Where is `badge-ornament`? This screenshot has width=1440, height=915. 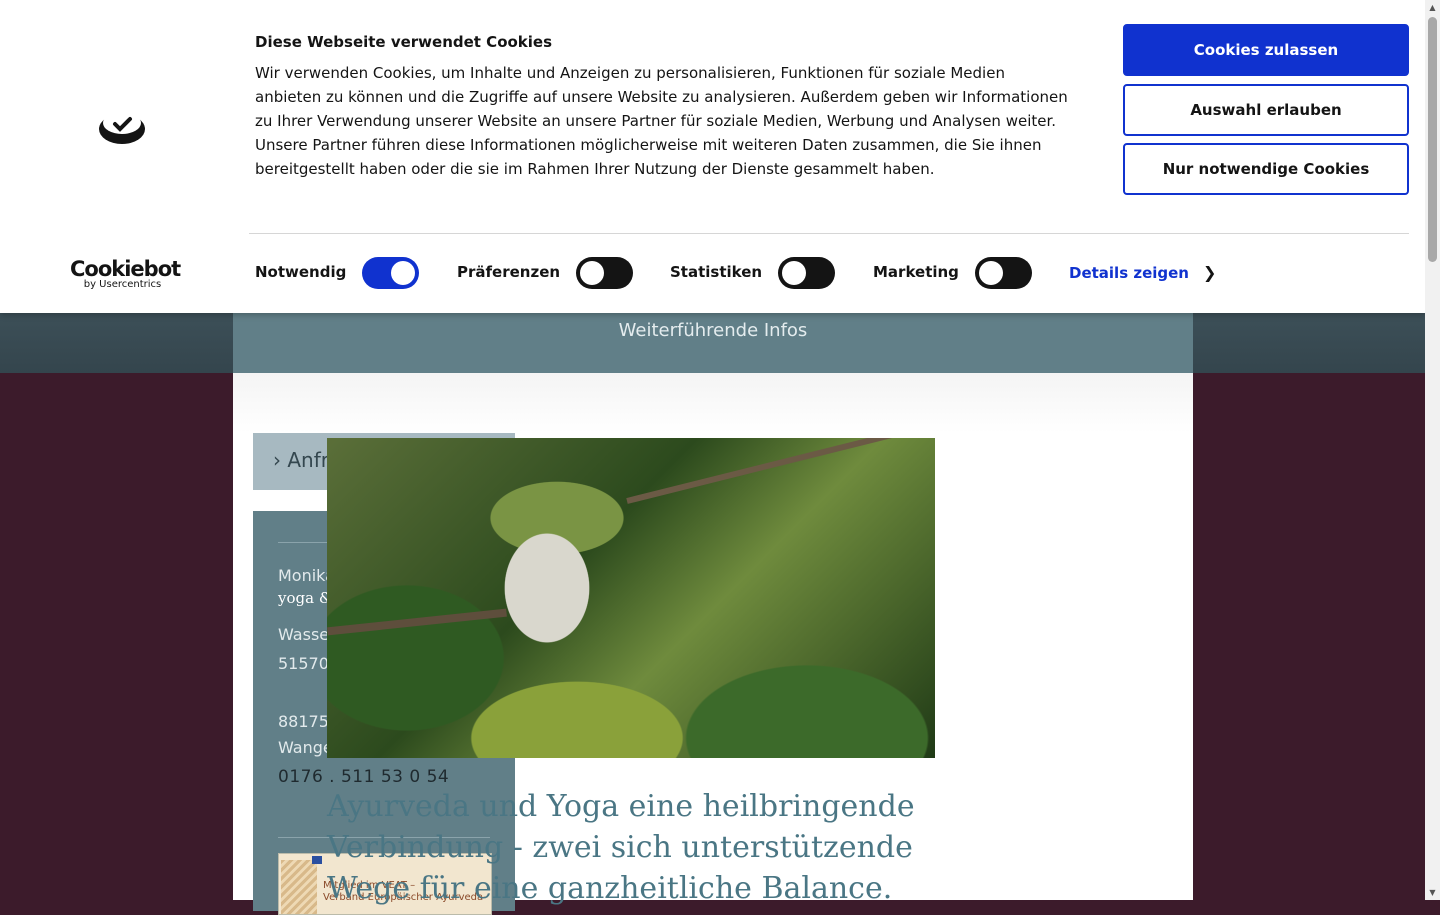 badge-ornament is located at coordinates (299, 887).